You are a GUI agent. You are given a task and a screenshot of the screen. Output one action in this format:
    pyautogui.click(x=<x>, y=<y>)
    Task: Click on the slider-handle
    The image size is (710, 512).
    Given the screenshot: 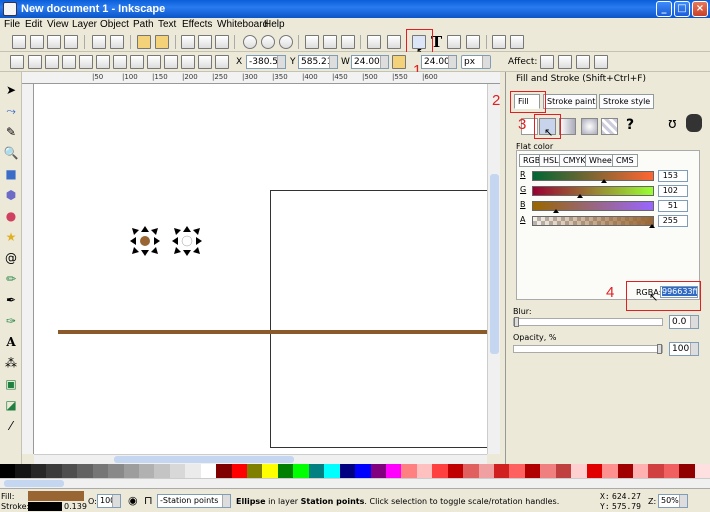 What is the action you would take?
    pyautogui.click(x=516, y=322)
    